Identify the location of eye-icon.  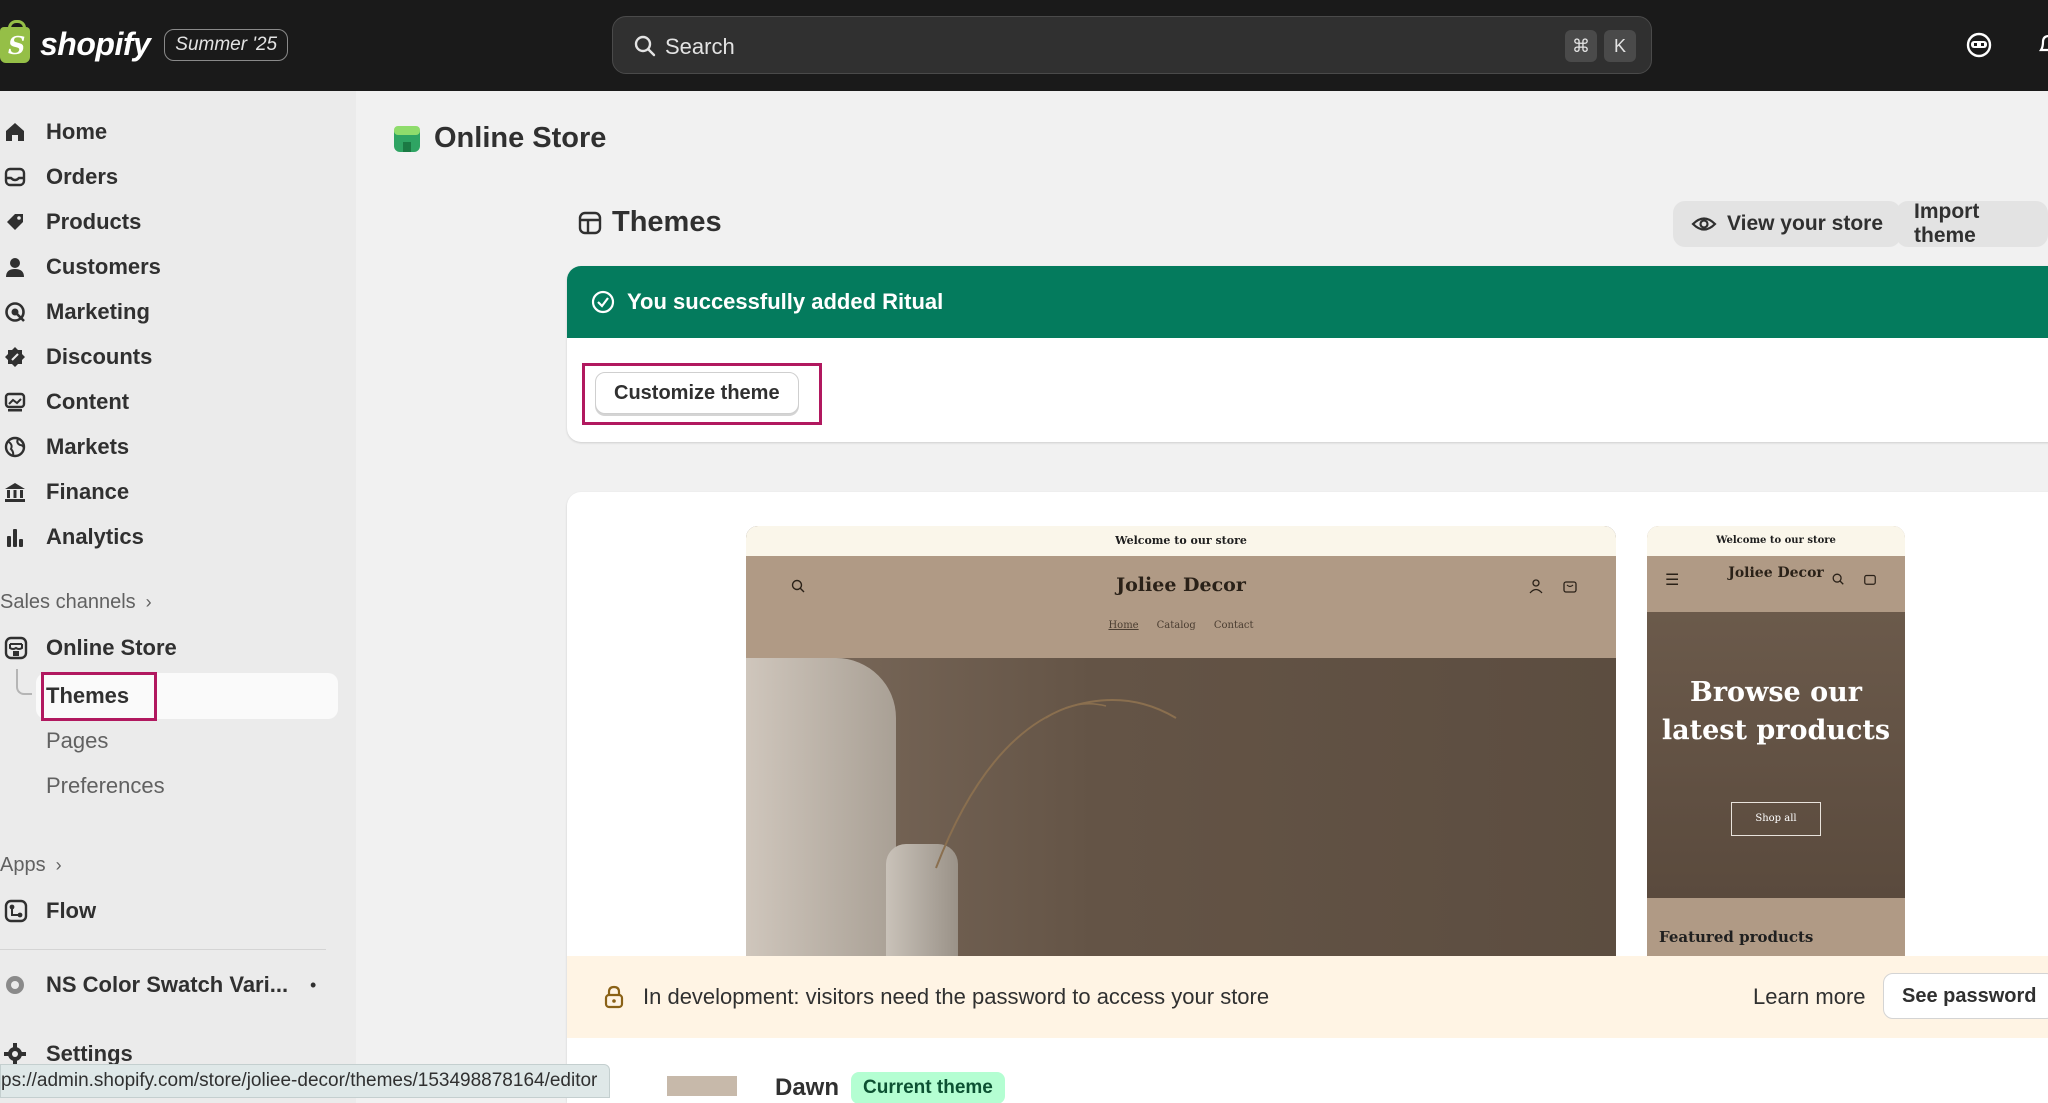
(1704, 224).